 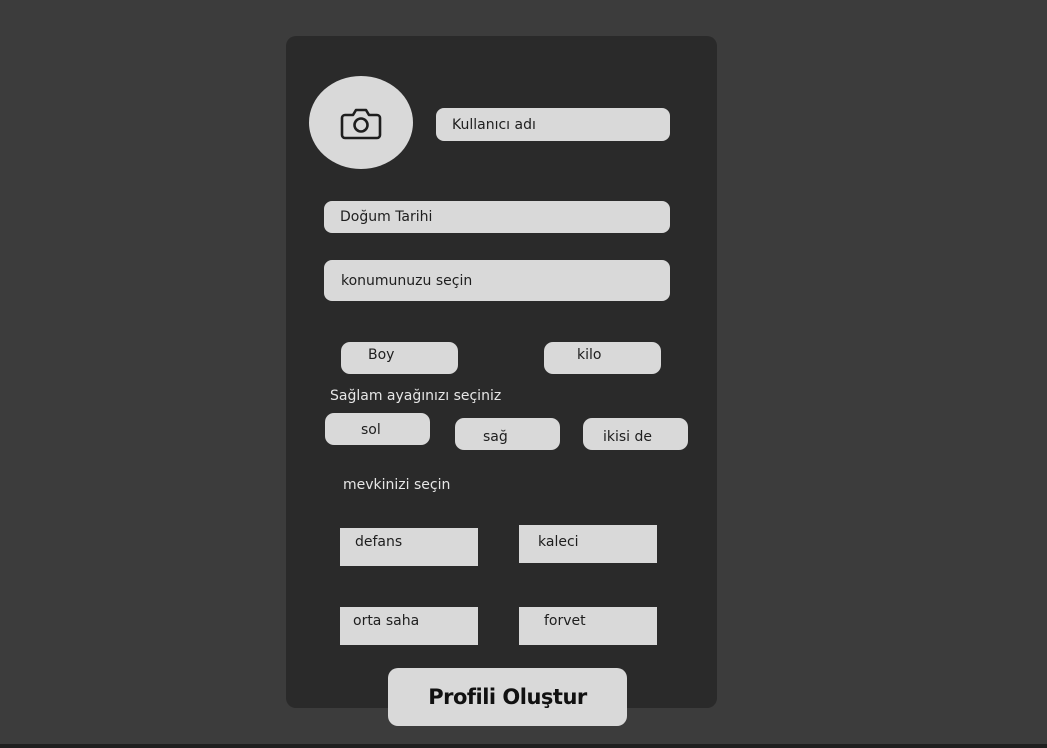 I want to click on location-select: konumunuzu seçin, so click(x=497, y=280).